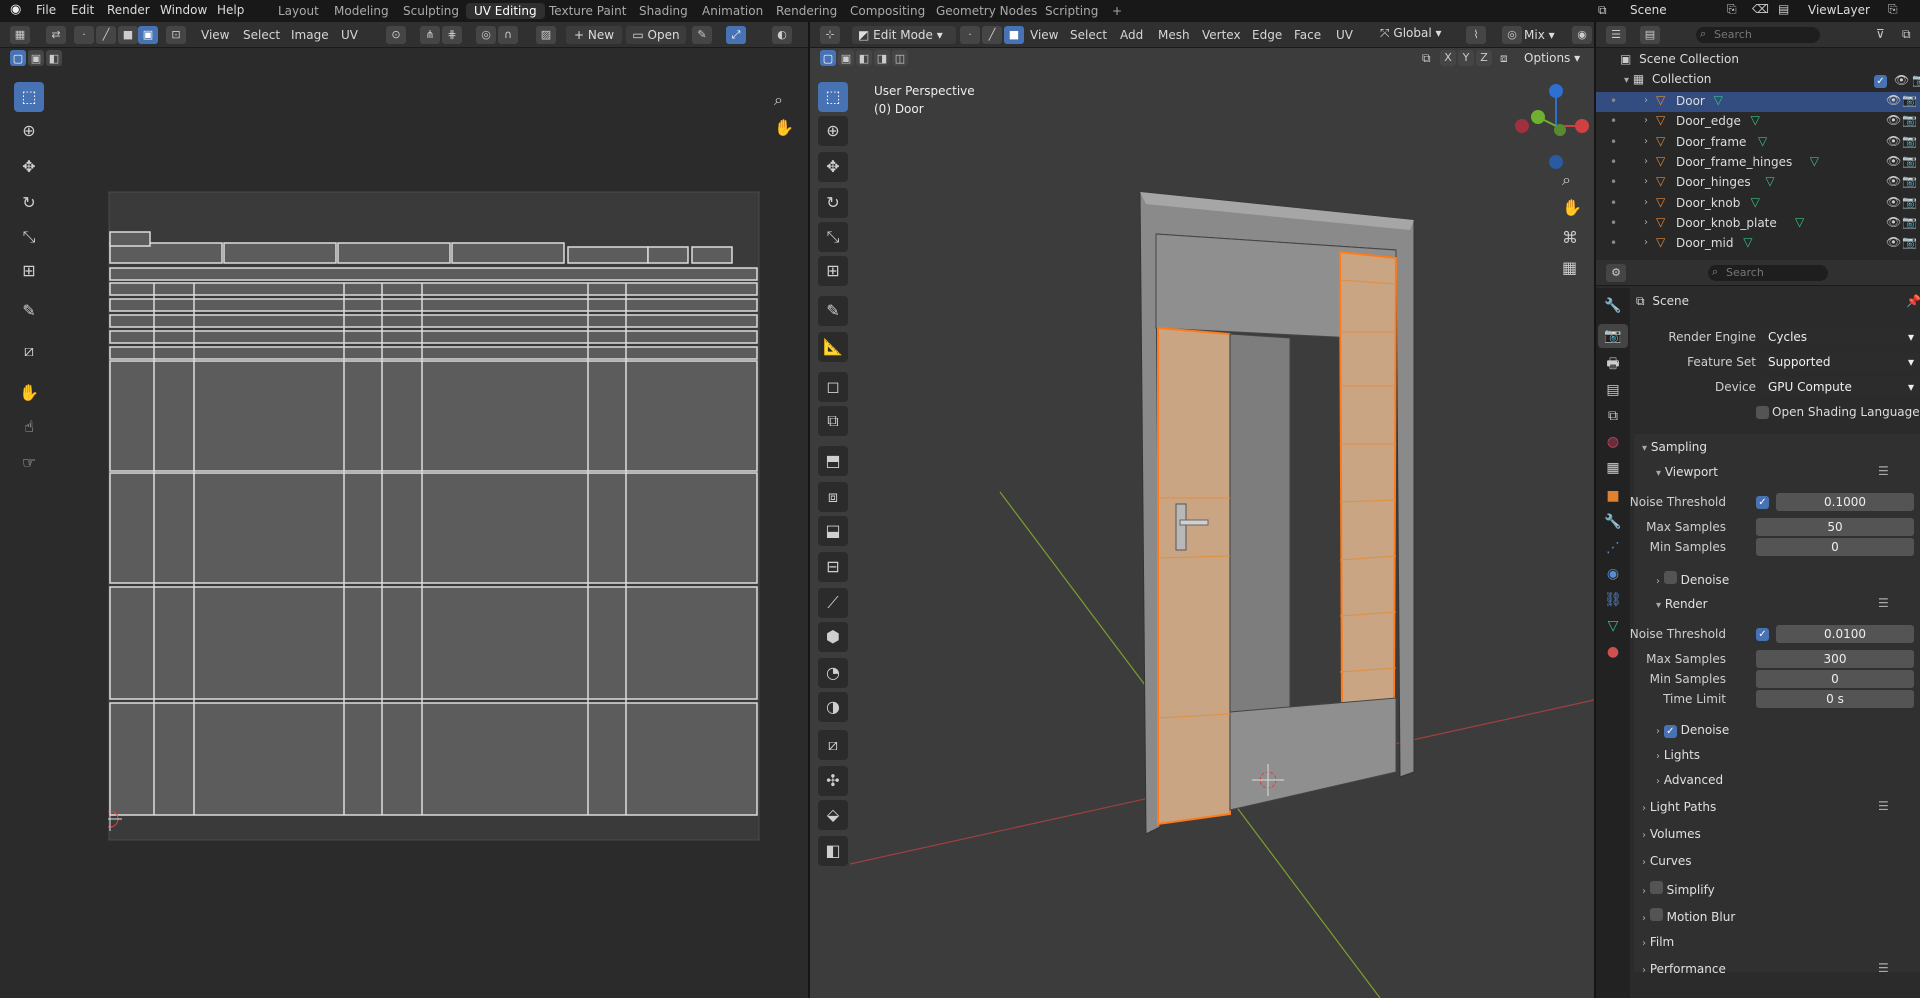 The width and height of the screenshot is (1920, 998). What do you see at coordinates (833, 497) in the screenshot?
I see `inset-tool: ⧈` at bounding box center [833, 497].